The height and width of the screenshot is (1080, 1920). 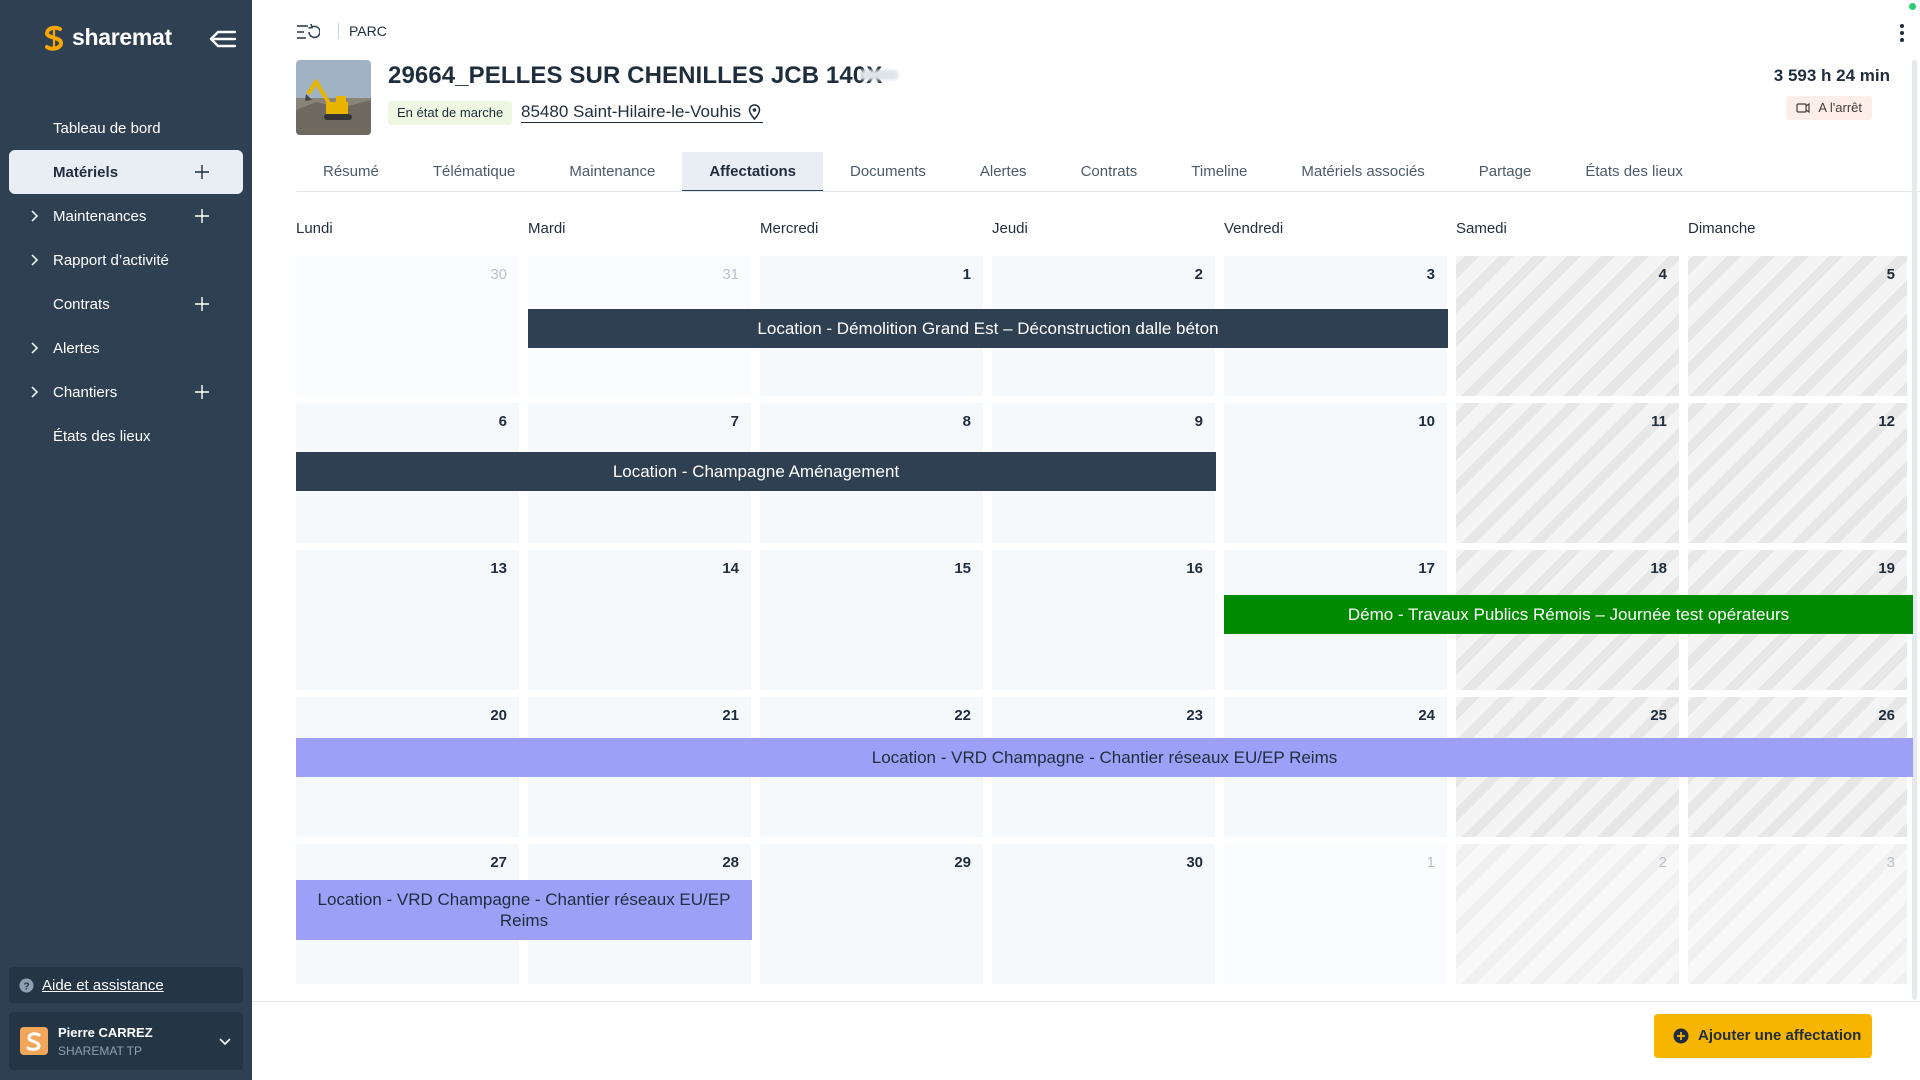 What do you see at coordinates (1886, 421) in the screenshot?
I see `day-number: 12` at bounding box center [1886, 421].